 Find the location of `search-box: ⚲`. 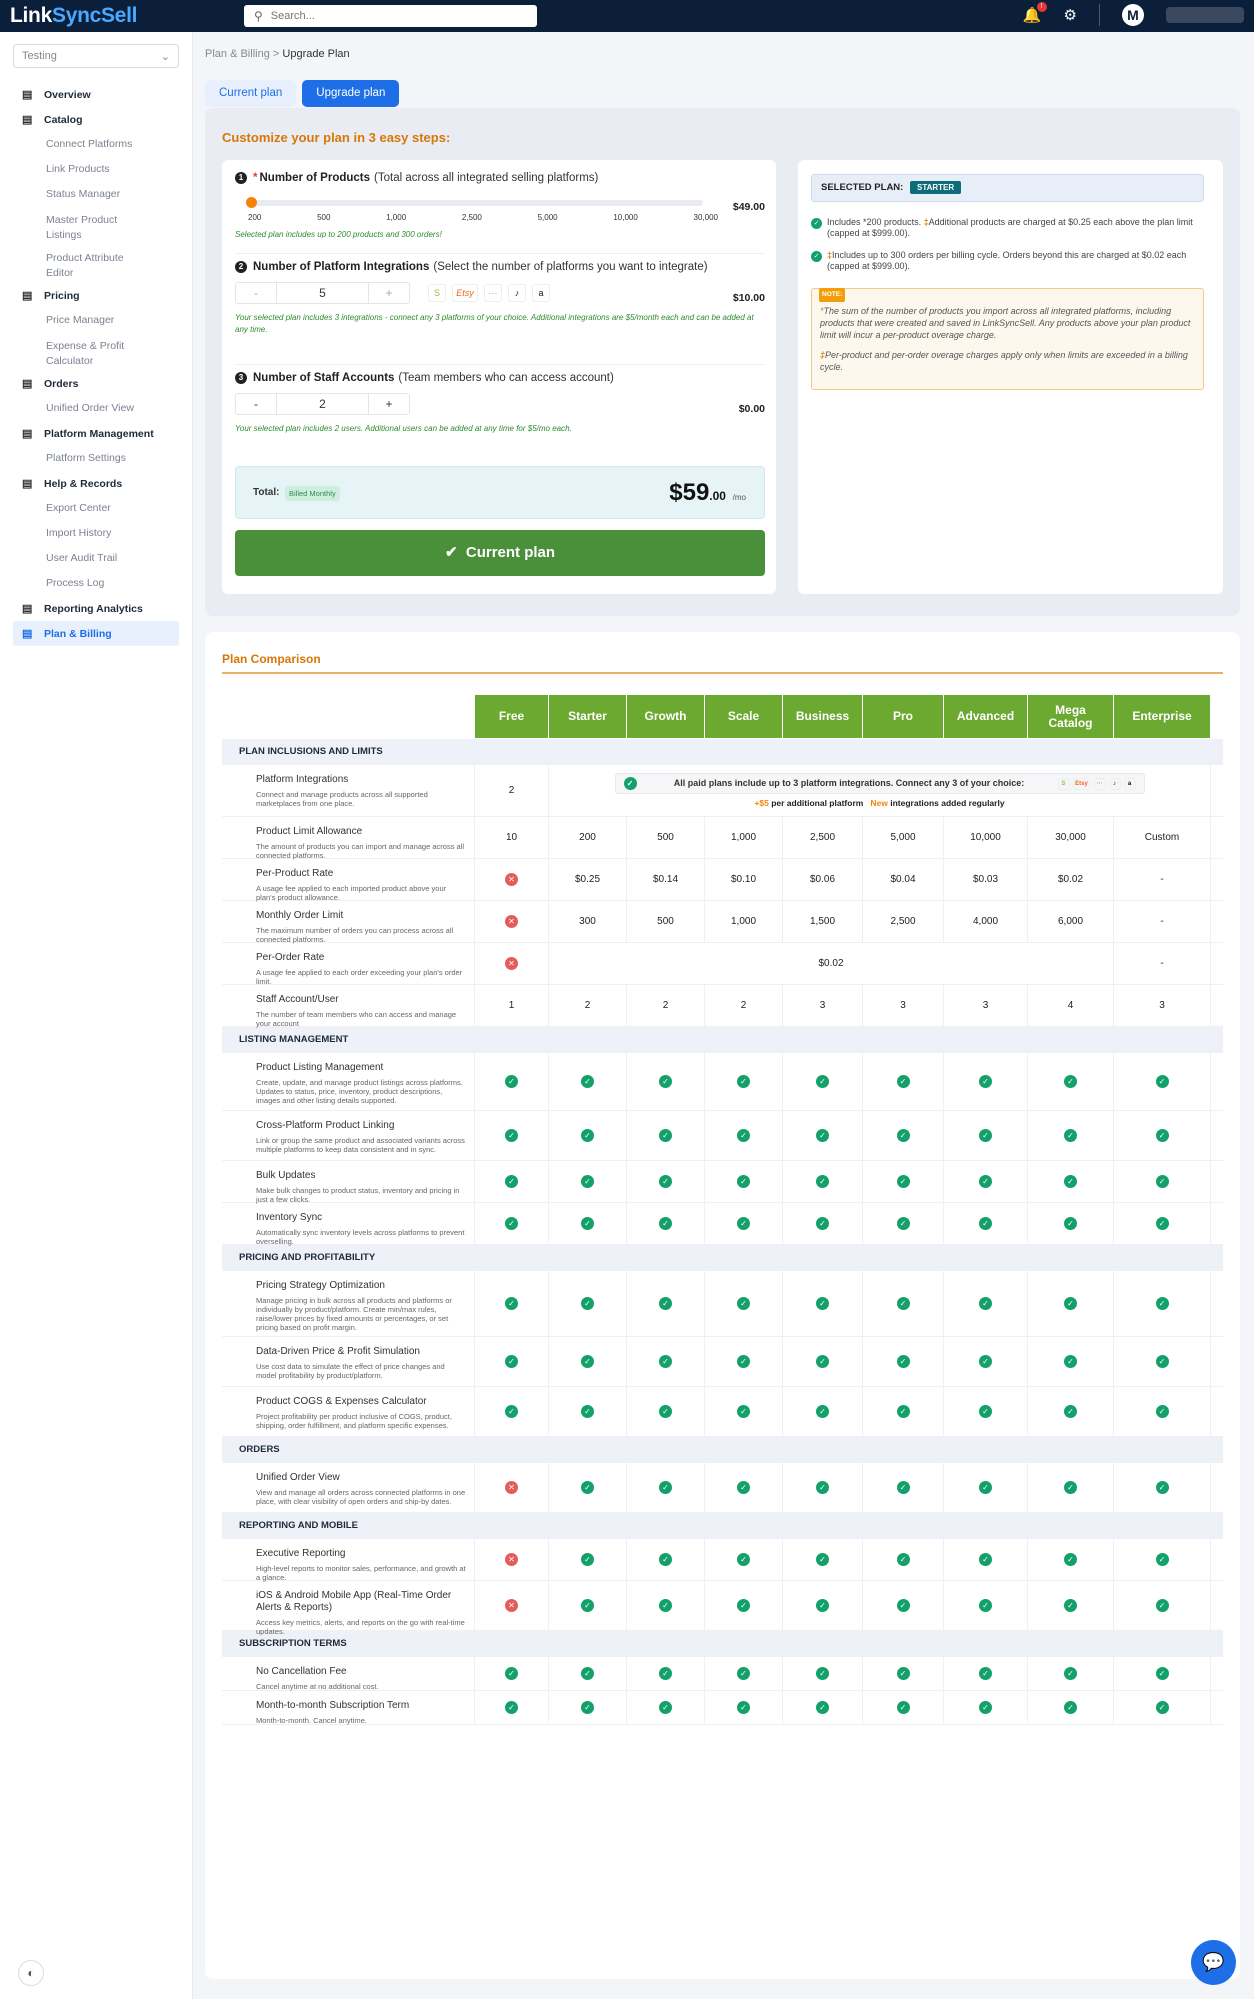

search-box: ⚲ is located at coordinates (390, 16).